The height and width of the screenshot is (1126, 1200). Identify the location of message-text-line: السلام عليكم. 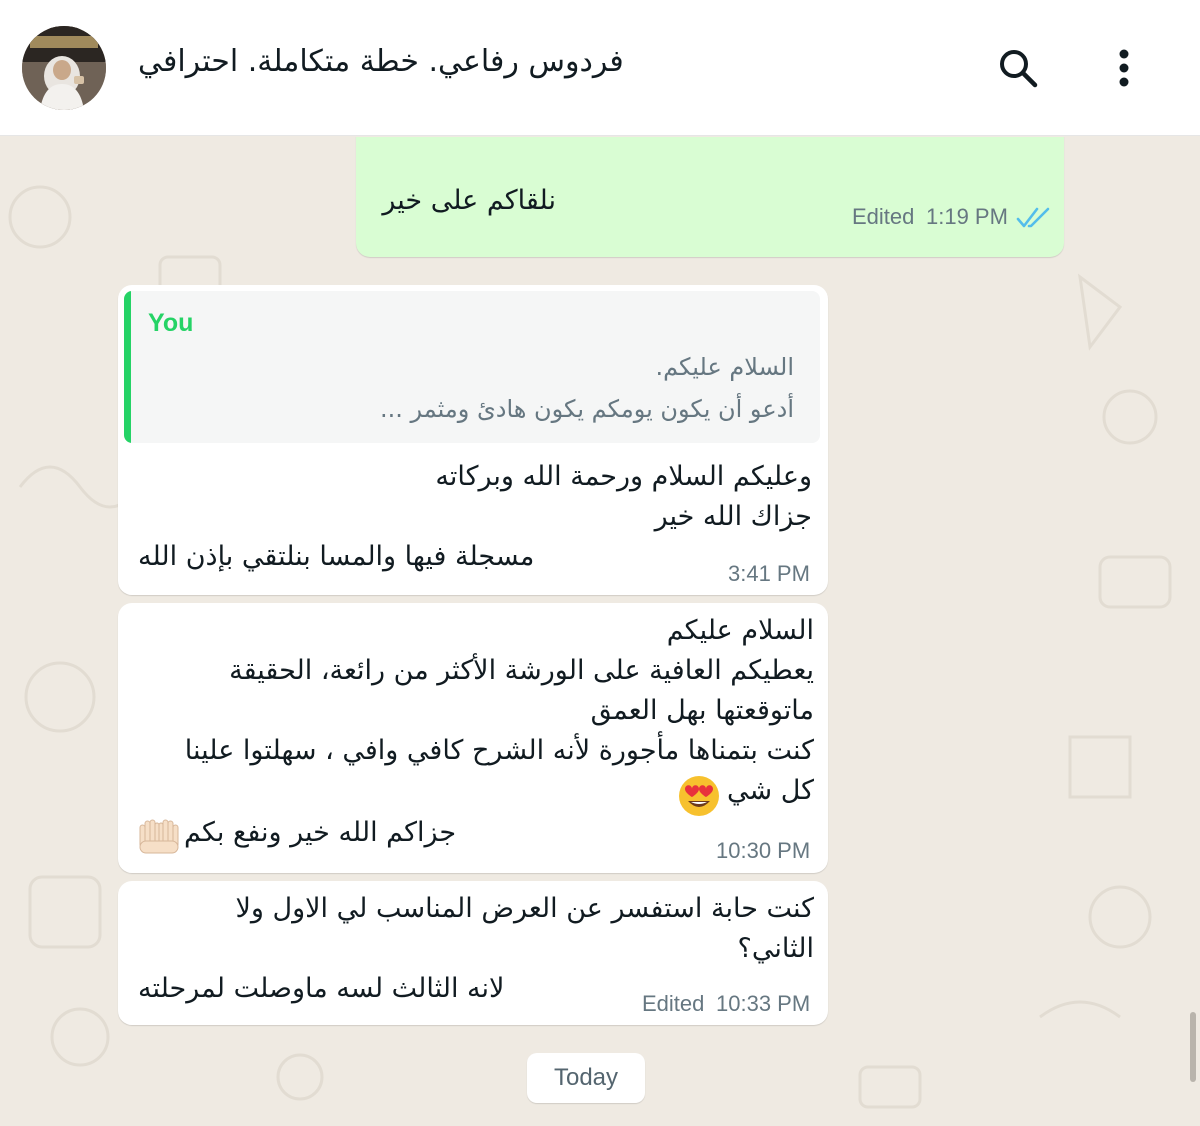
(740, 630).